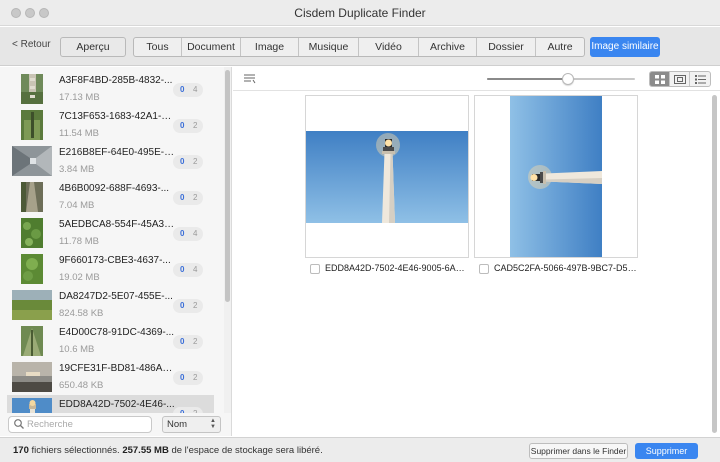  I want to click on tab-dossier: Dossier, so click(506, 47).